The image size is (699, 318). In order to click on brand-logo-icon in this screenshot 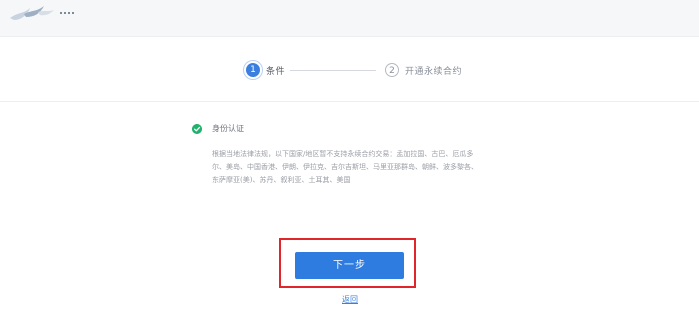, I will do `click(42, 15)`.